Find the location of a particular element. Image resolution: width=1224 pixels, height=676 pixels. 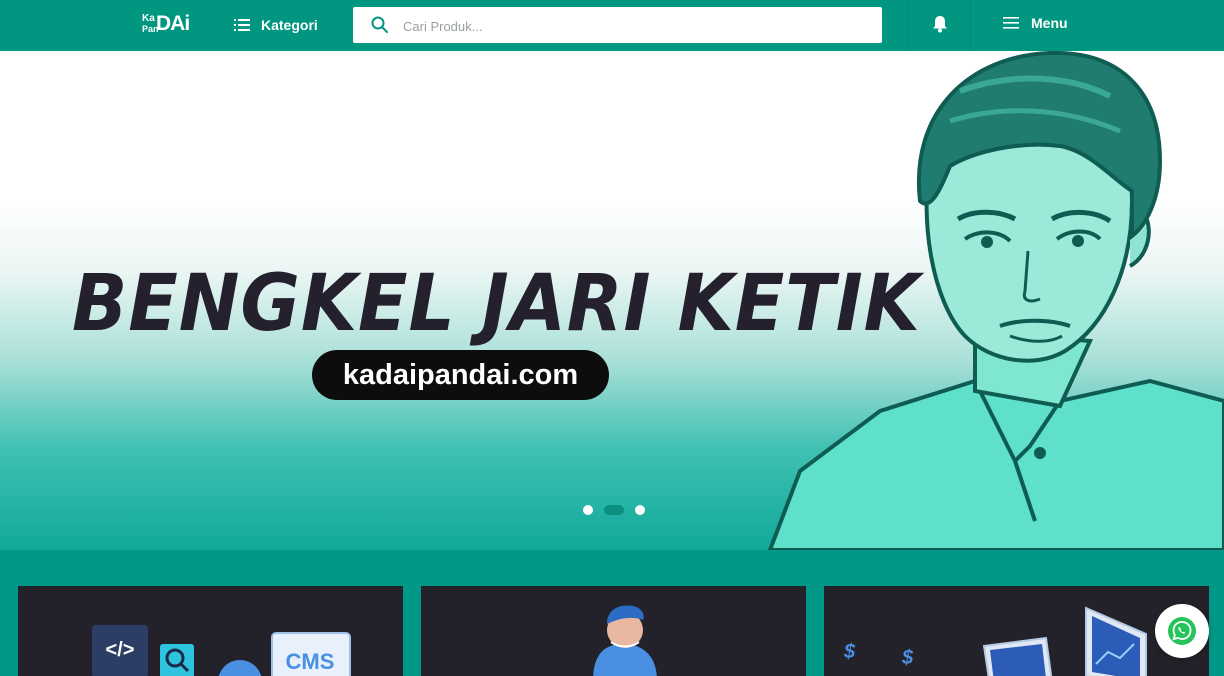

bell-icon is located at coordinates (940, 24).